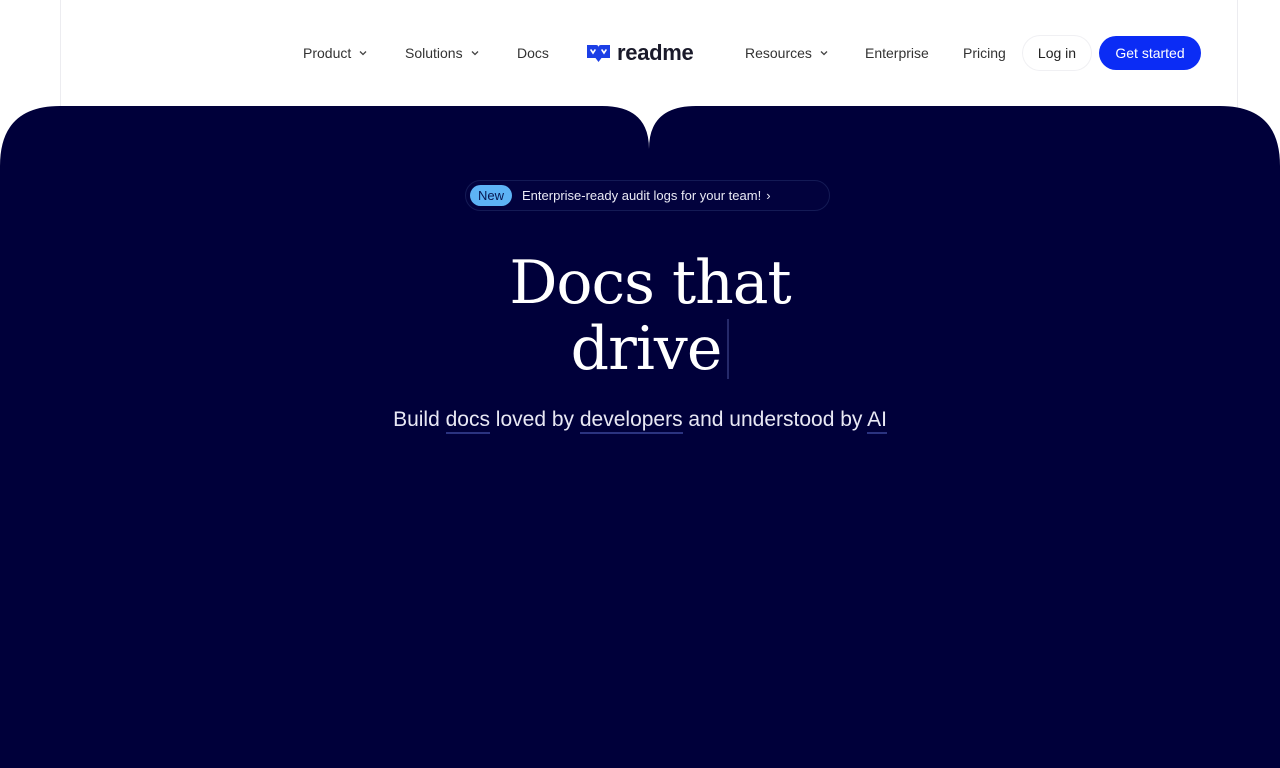 The width and height of the screenshot is (1280, 768). Describe the element at coordinates (1057, 53) in the screenshot. I see `login-button: Log in` at that location.